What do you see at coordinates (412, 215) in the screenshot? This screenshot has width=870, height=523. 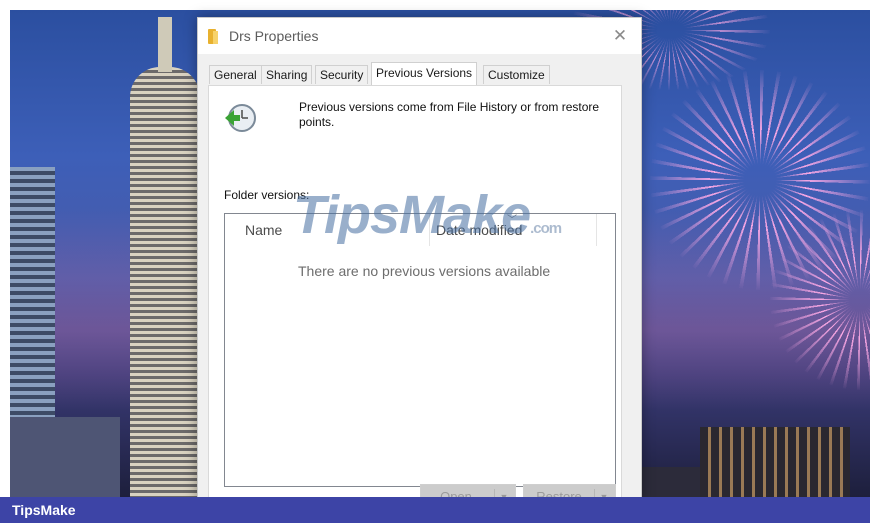 I see `watermark-text: TipsMake` at bounding box center [412, 215].